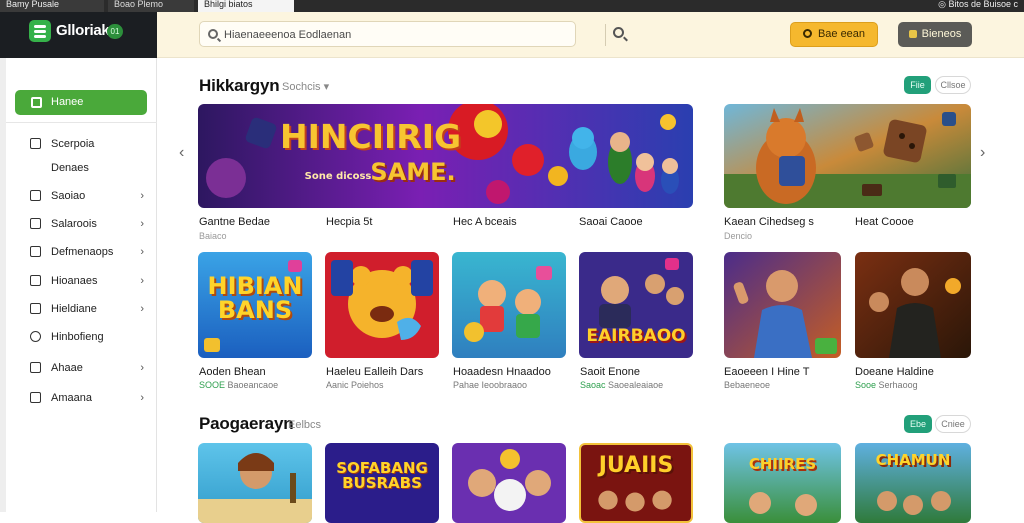 This screenshot has width=1024, height=523. I want to click on secondary-header-button-label: Bieneos, so click(941, 34).